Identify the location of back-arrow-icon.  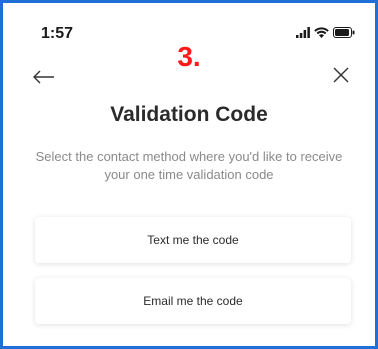
(44, 77).